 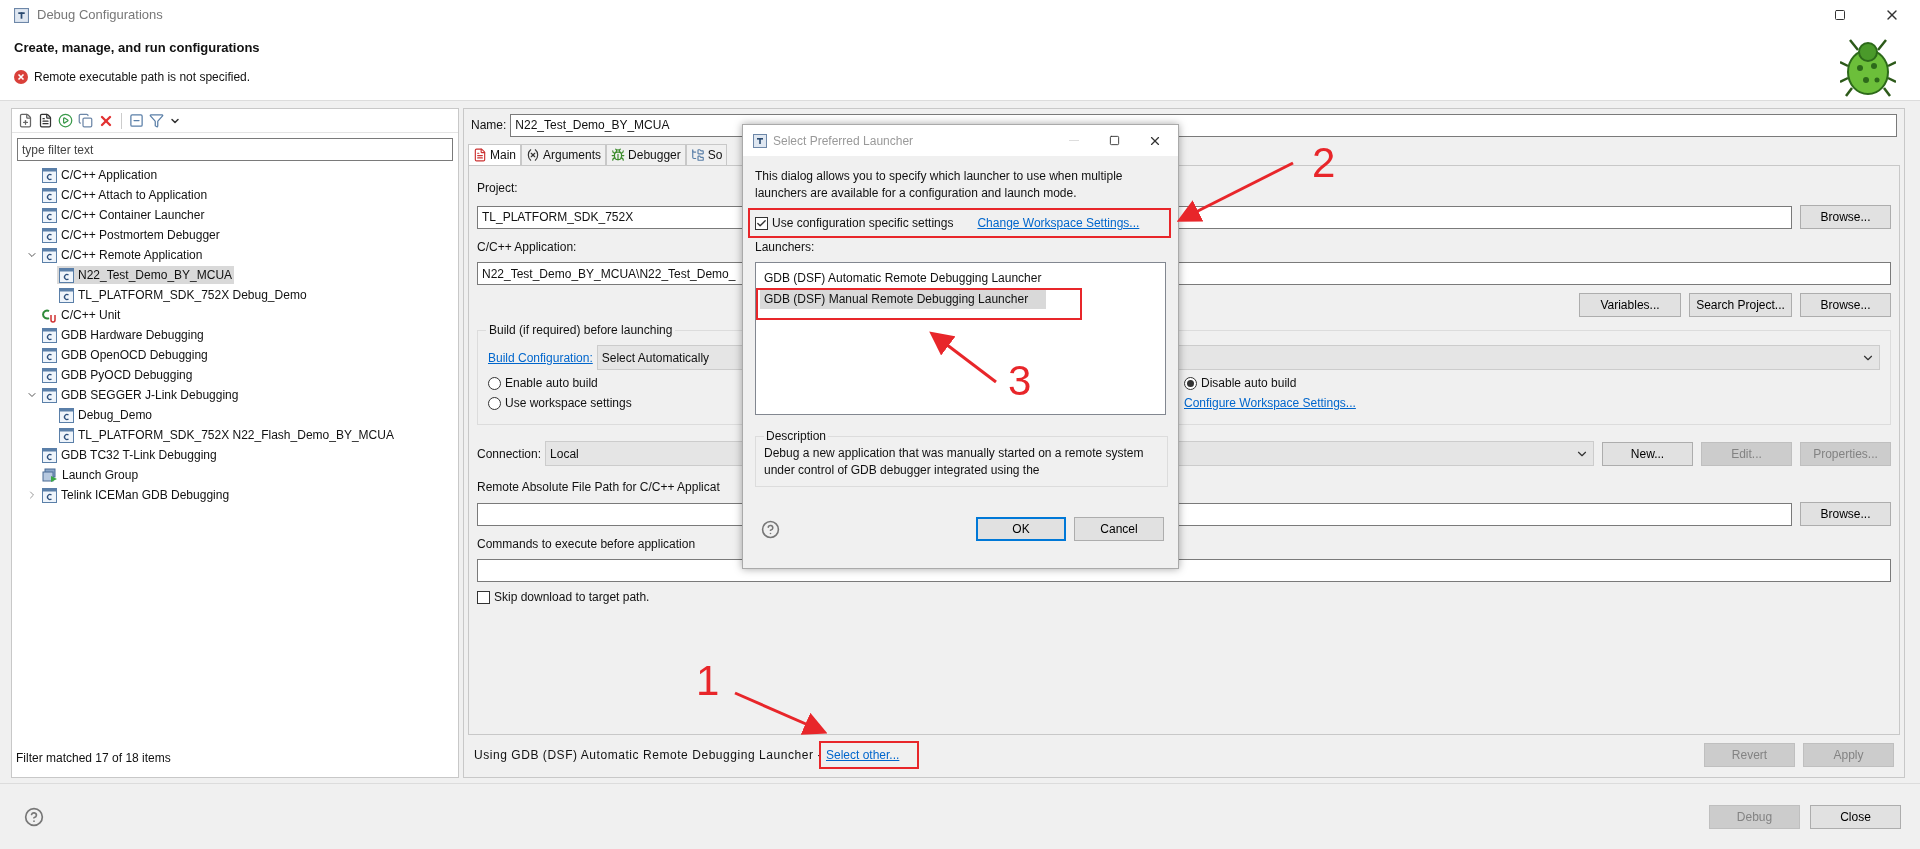 What do you see at coordinates (137, 48) in the screenshot?
I see `page-heading: Create, manage, and run configurations` at bounding box center [137, 48].